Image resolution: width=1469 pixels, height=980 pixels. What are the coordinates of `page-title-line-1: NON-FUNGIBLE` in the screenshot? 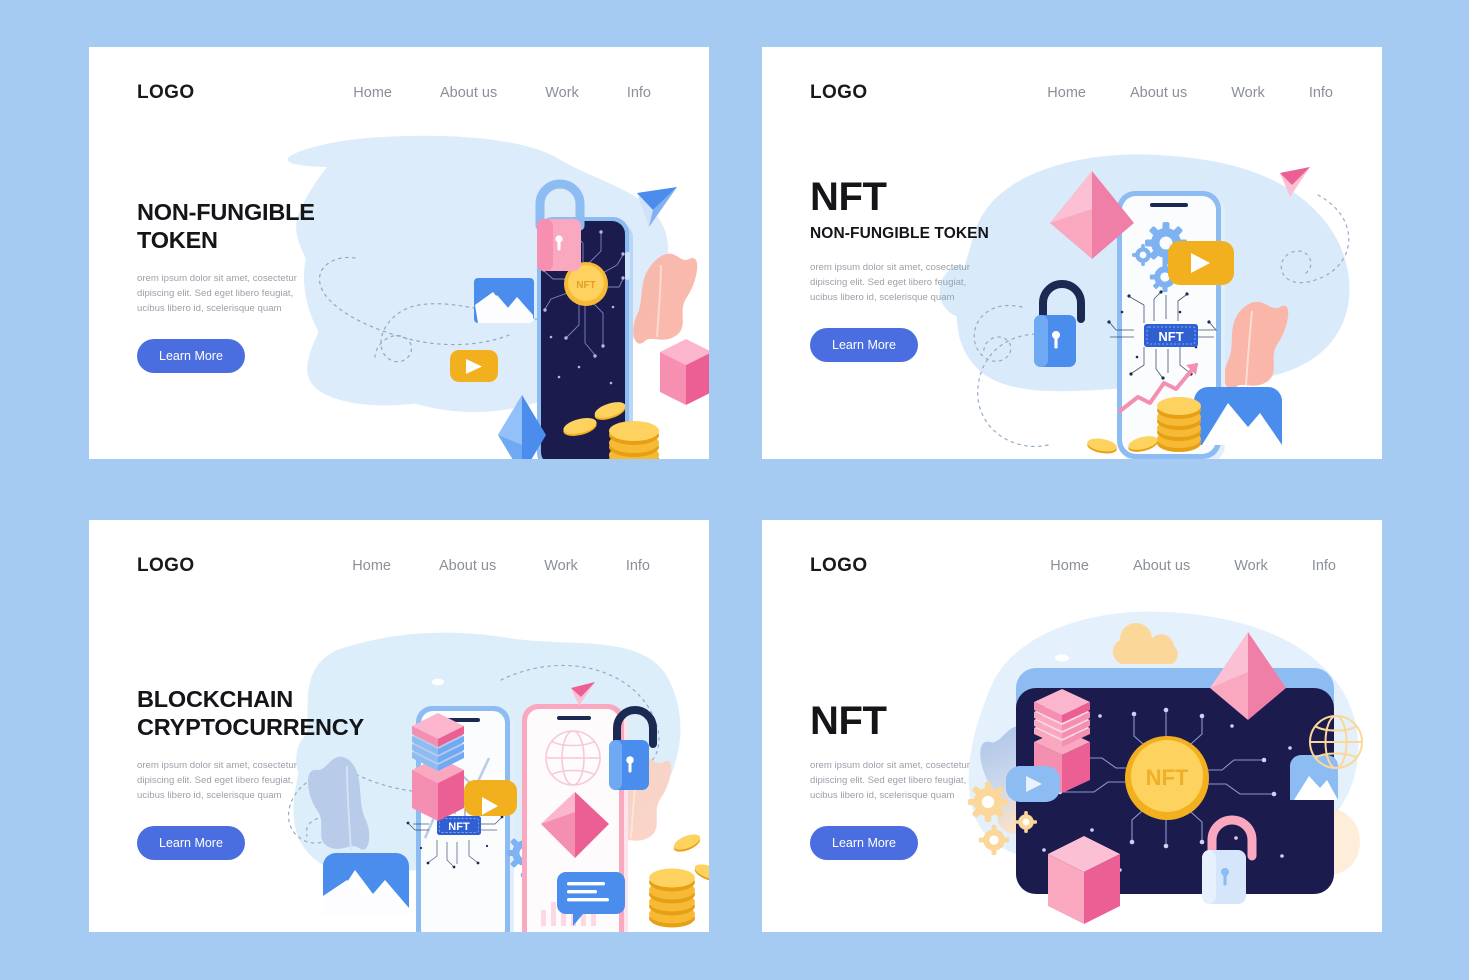 It's located at (226, 212).